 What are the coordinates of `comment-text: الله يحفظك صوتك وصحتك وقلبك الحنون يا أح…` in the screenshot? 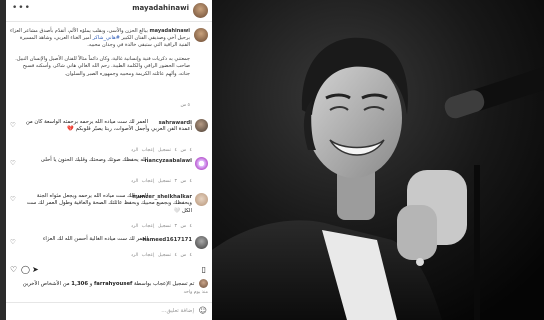 It's located at (94, 160).